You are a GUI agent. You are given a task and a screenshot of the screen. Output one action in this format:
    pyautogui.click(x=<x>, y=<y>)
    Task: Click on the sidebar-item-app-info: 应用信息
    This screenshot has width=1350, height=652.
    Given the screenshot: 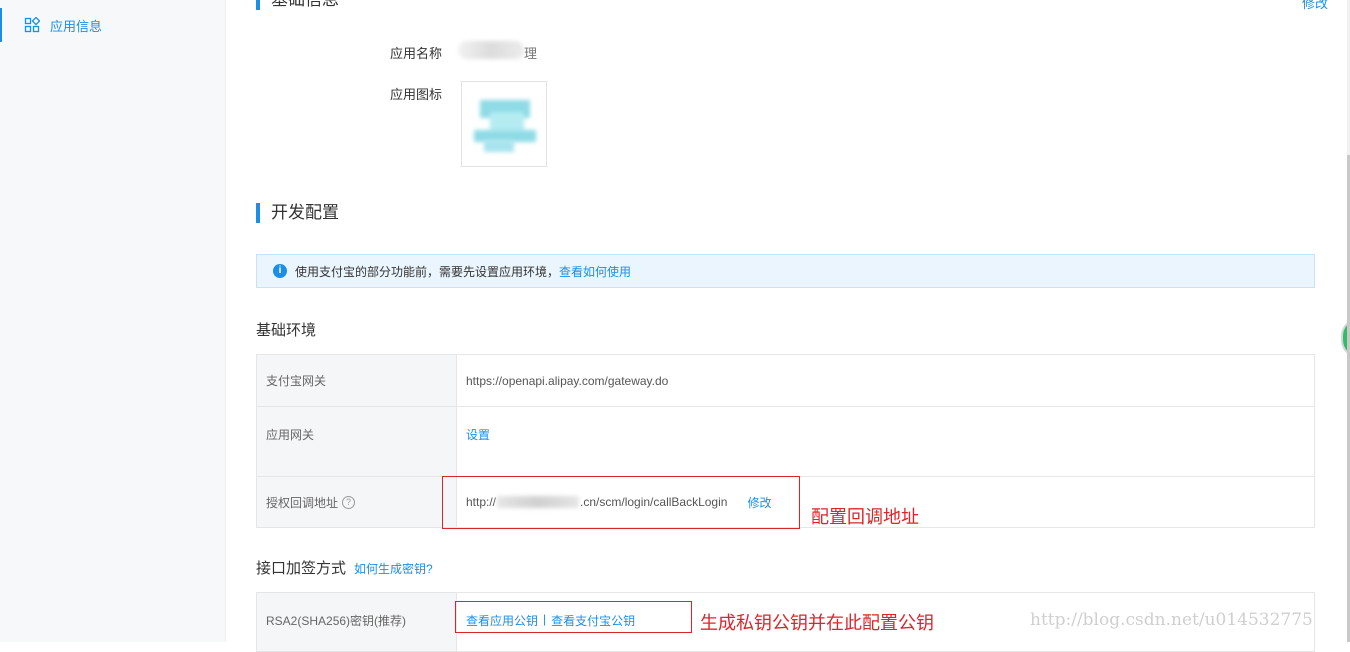 What is the action you would take?
    pyautogui.click(x=113, y=25)
    